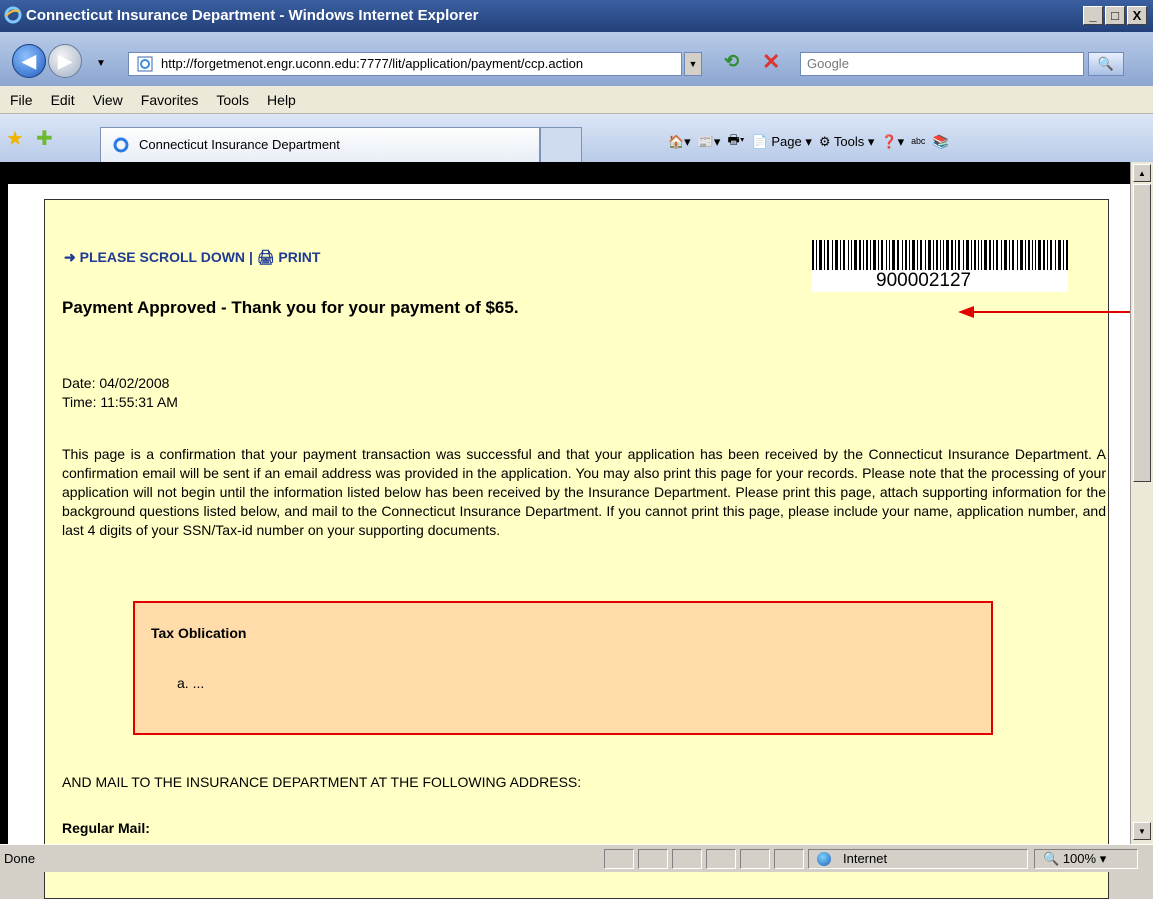 The image size is (1153, 899). I want to click on barcode-number: 900002127, so click(924, 280).